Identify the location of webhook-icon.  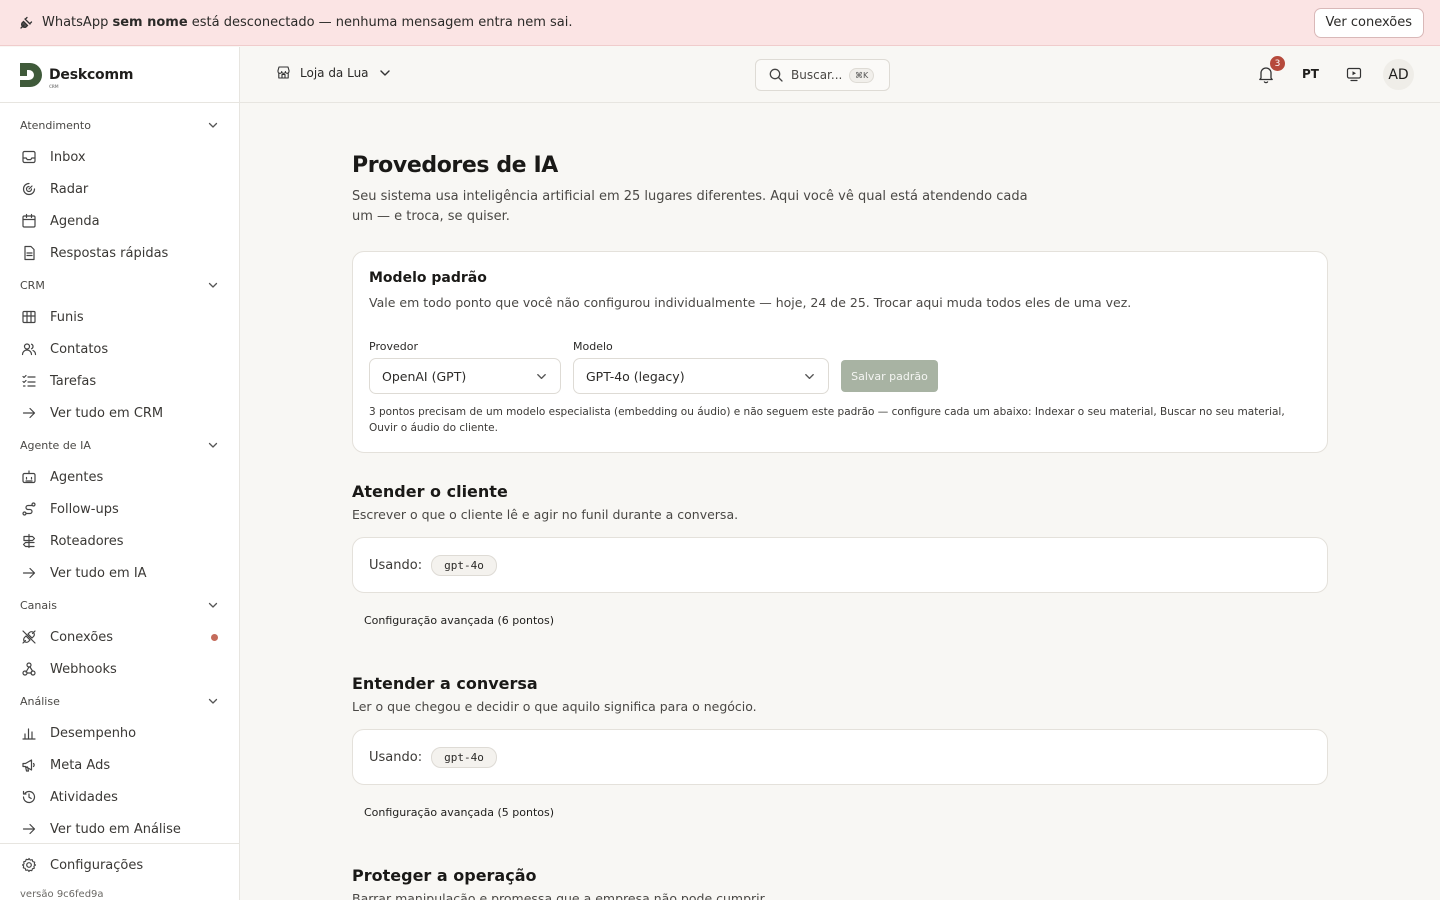
(29, 669).